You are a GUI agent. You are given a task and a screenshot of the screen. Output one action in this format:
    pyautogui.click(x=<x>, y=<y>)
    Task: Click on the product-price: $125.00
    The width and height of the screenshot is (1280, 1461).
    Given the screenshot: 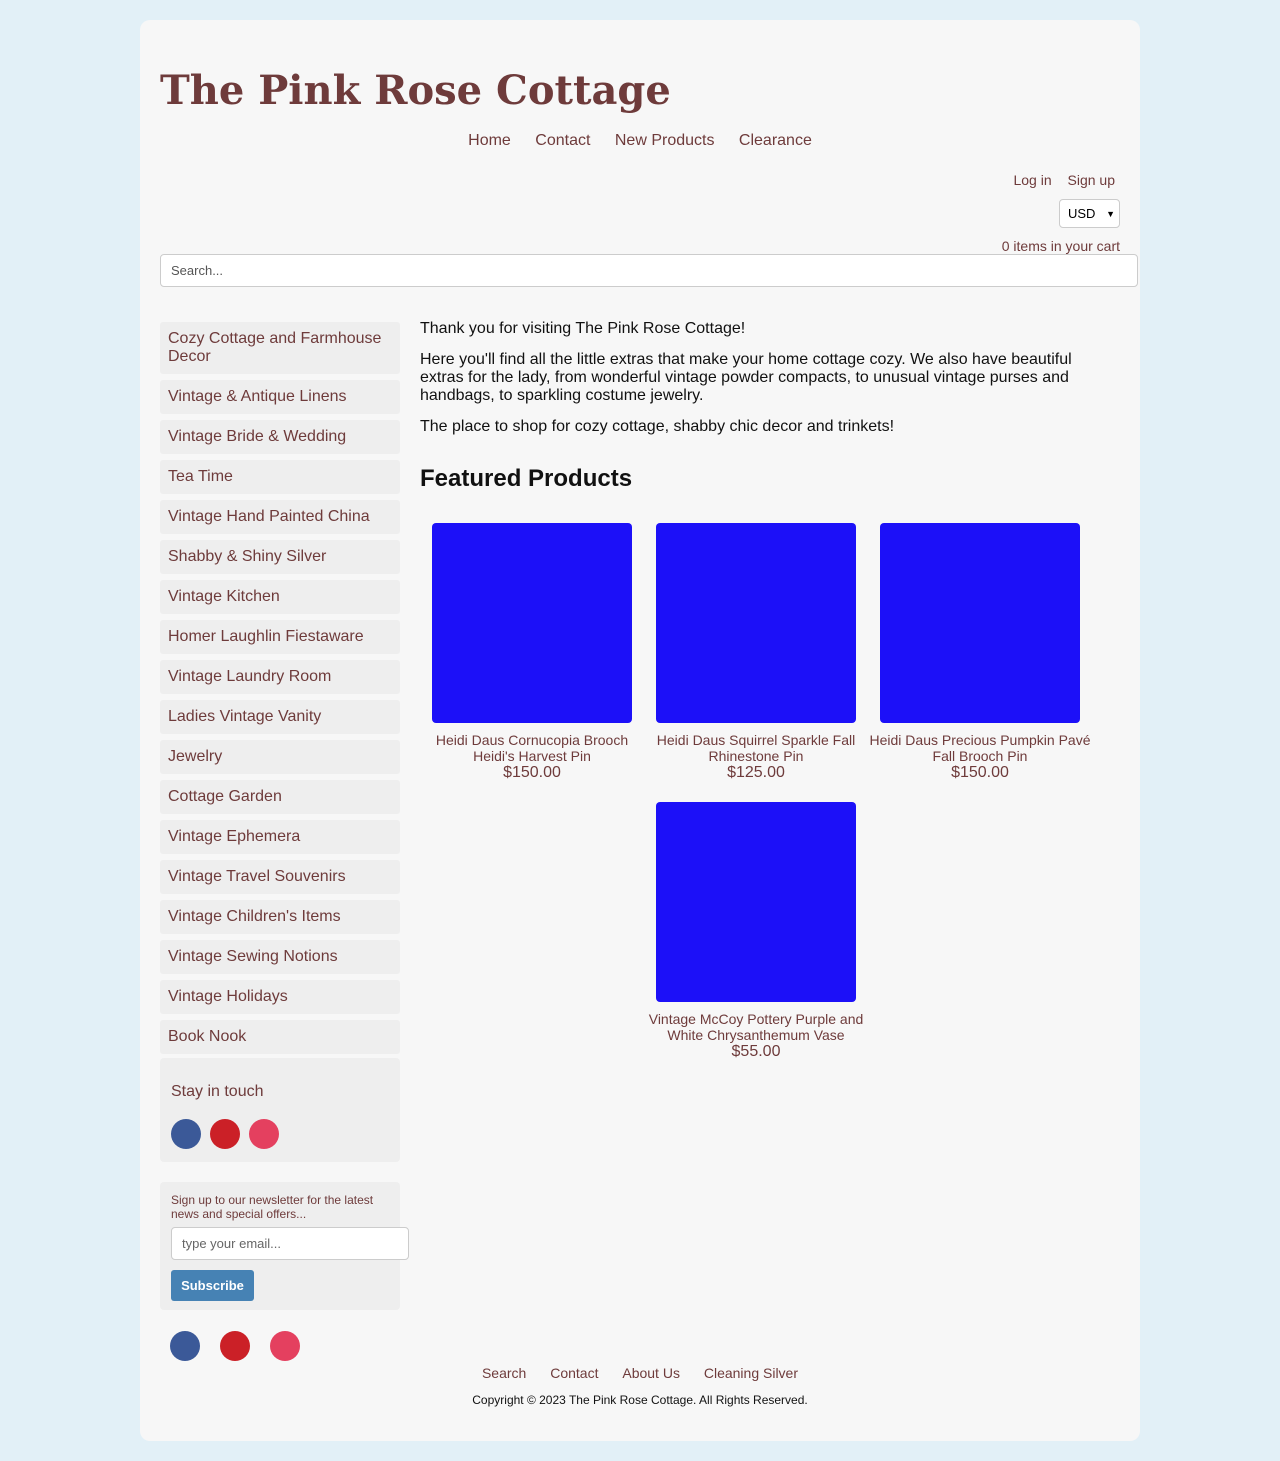 What is the action you would take?
    pyautogui.click(x=756, y=772)
    